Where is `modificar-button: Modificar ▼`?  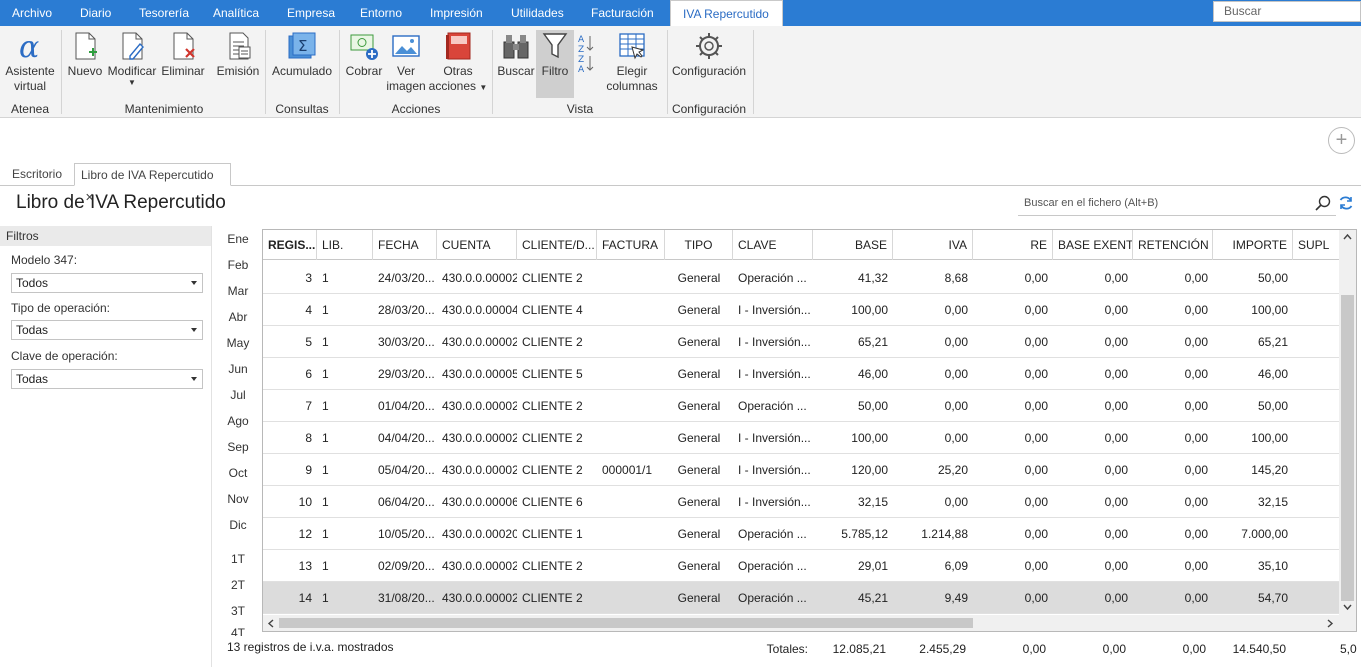 modificar-button: Modificar ▼ is located at coordinates (132, 58).